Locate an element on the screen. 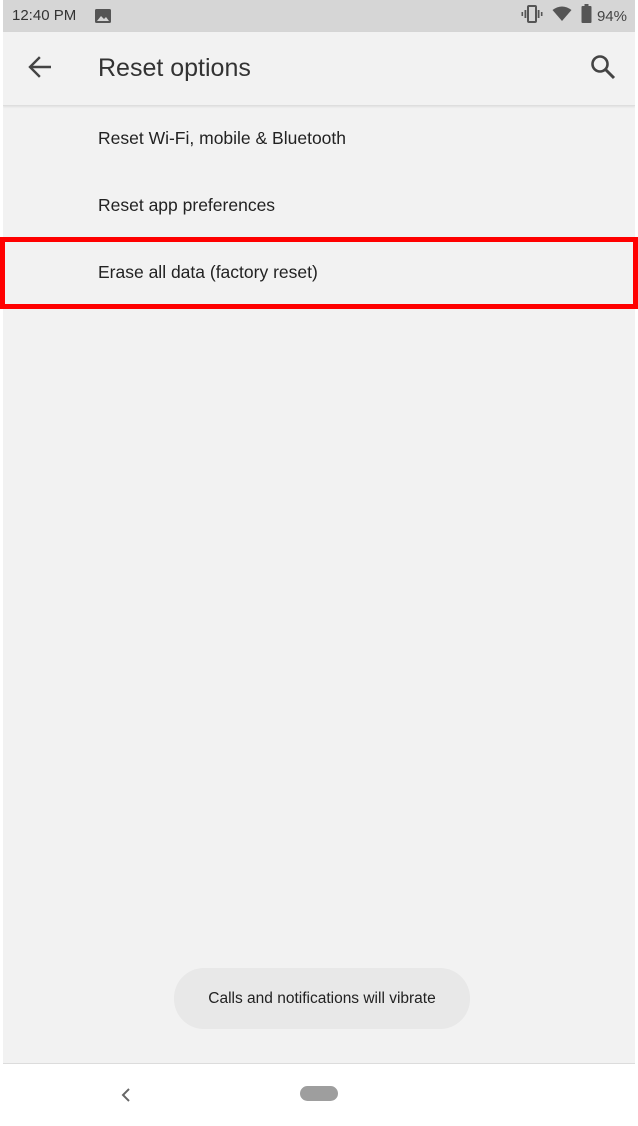 This screenshot has width=638, height=1126. search-icon is located at coordinates (603, 69).